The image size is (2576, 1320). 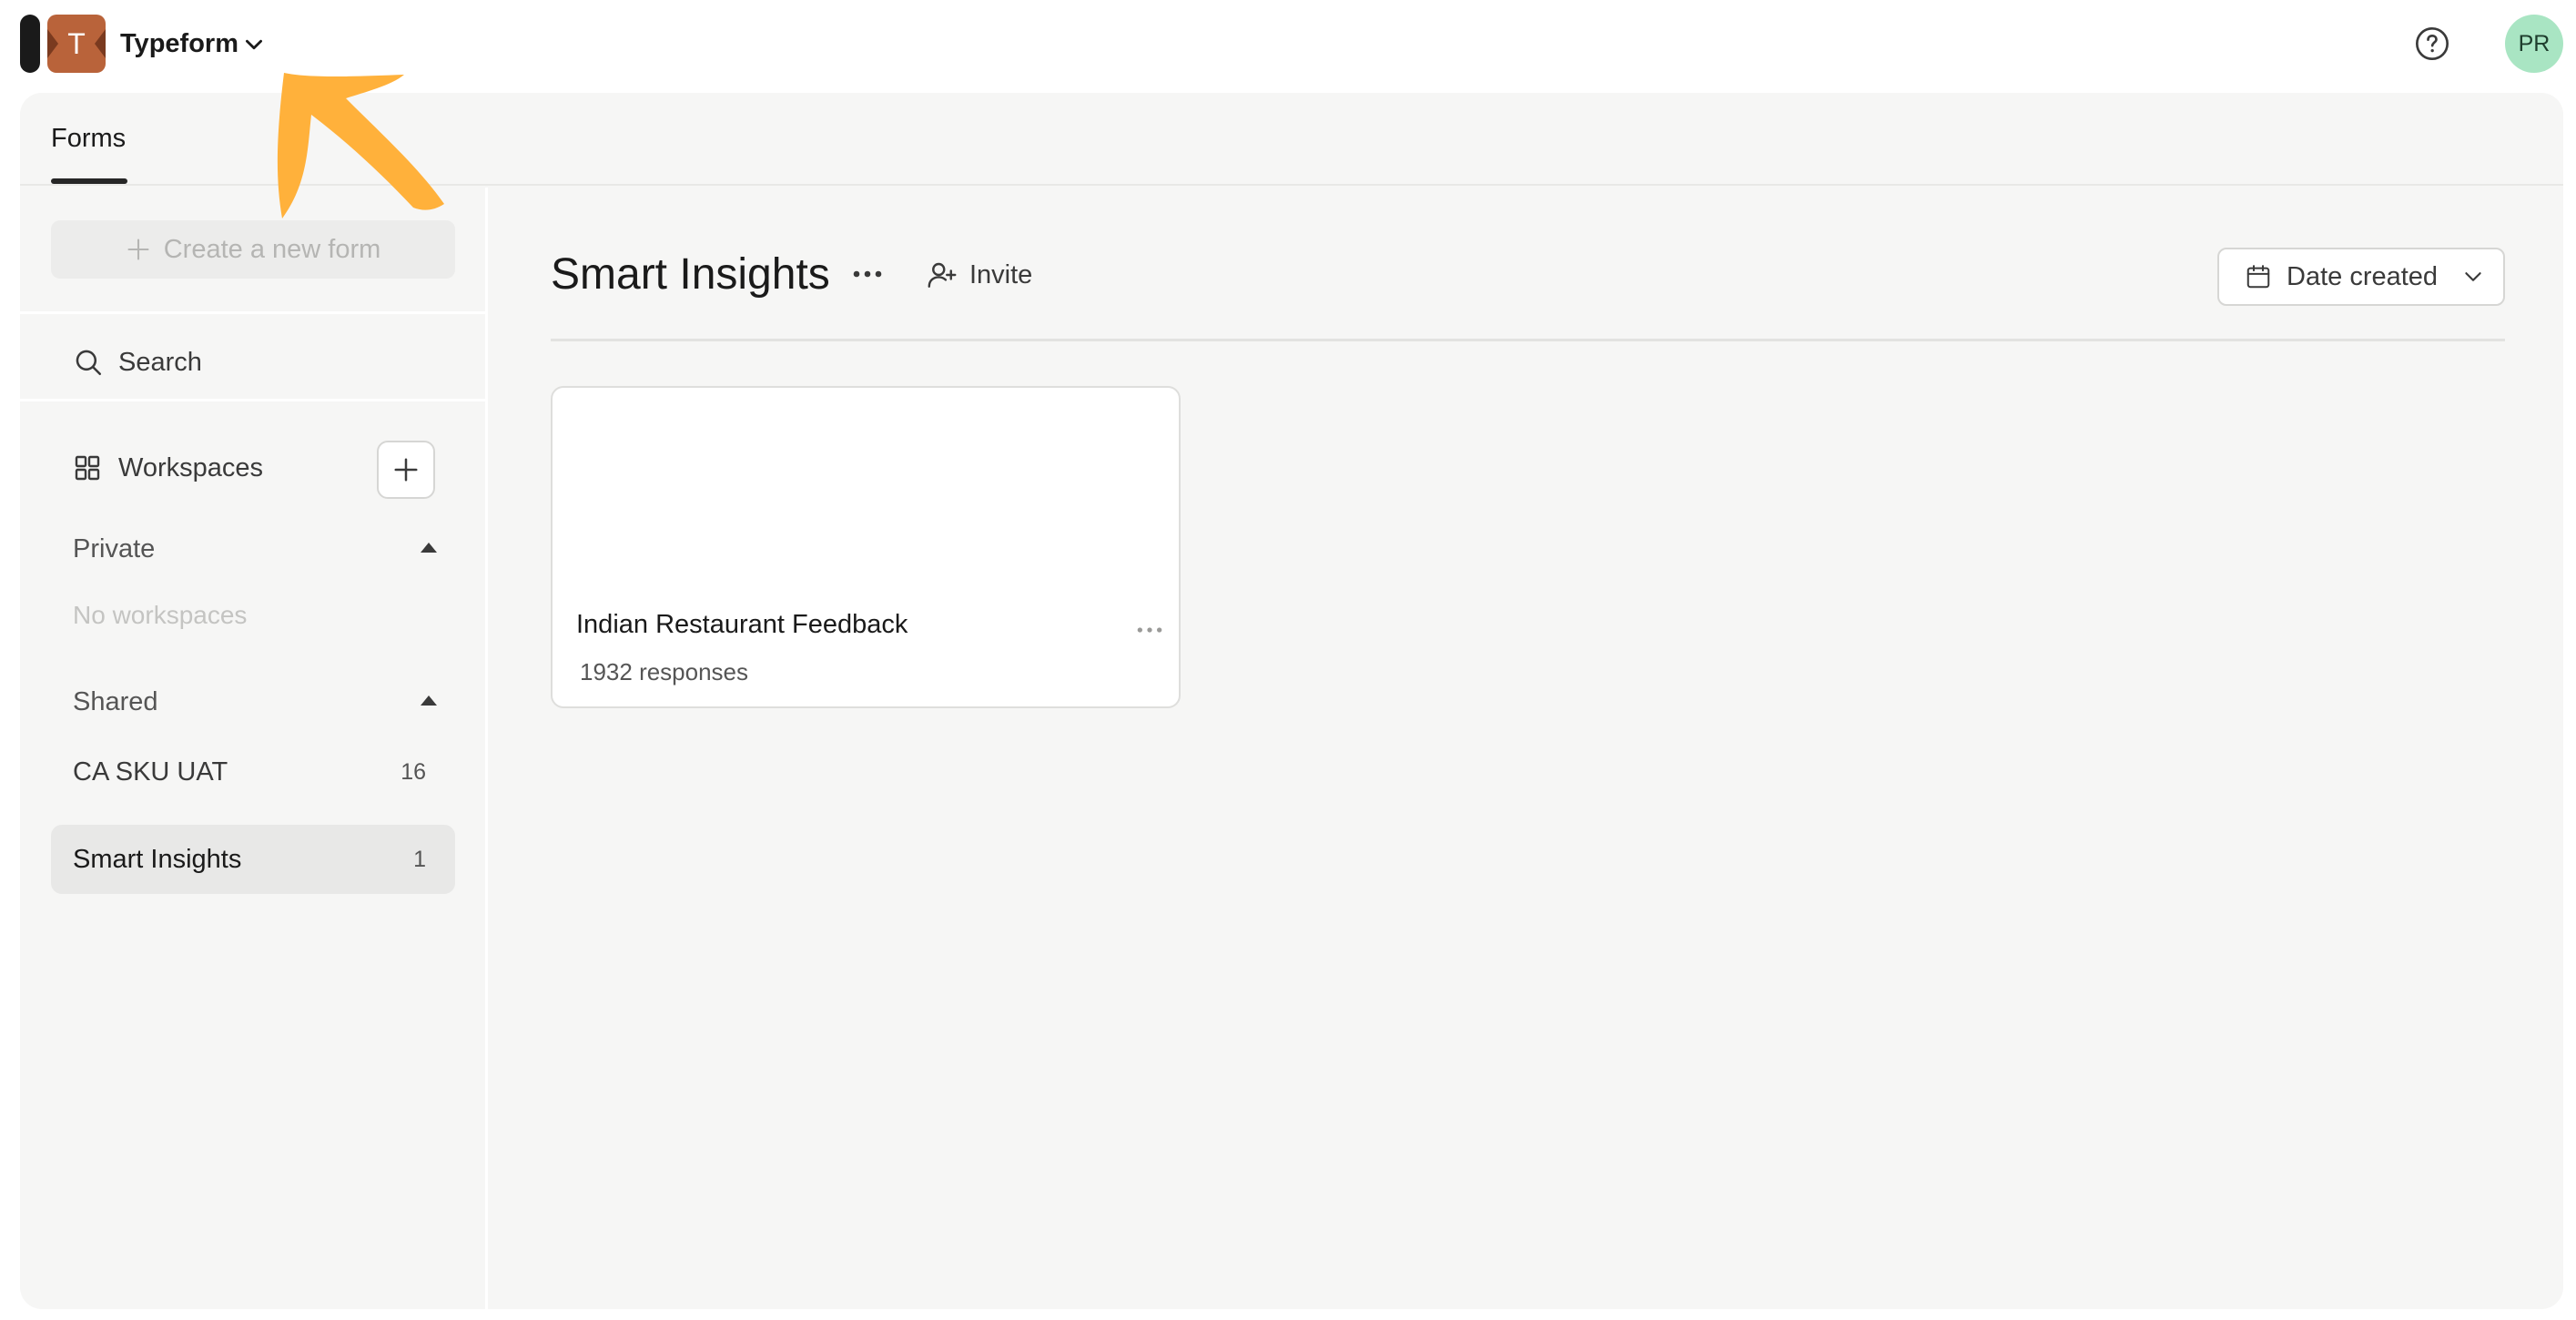 I want to click on grid-icon, so click(x=87, y=468).